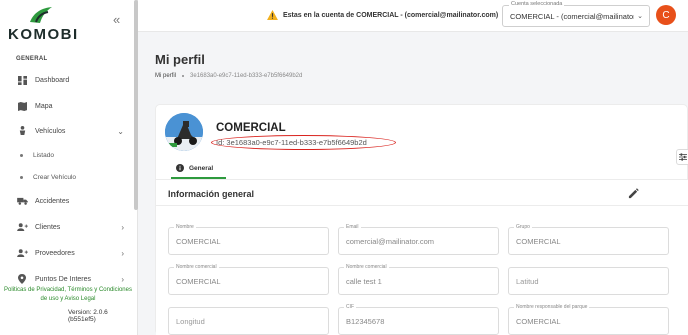  What do you see at coordinates (248, 321) in the screenshot?
I see `field-longitud: Longitud` at bounding box center [248, 321].